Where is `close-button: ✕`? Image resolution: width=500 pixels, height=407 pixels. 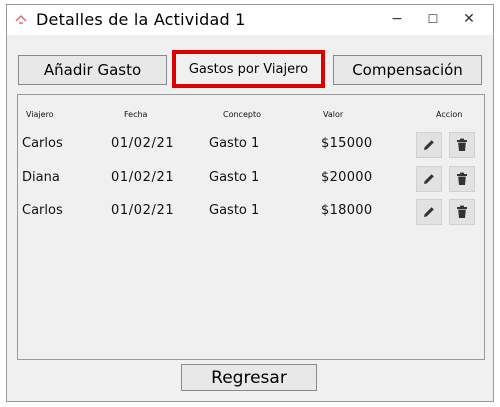
close-button: ✕ is located at coordinates (469, 19).